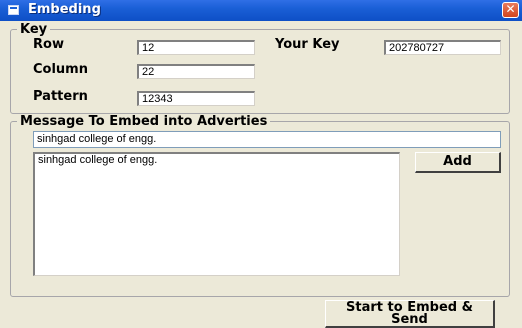 This screenshot has width=522, height=328. Describe the element at coordinates (13, 10) in the screenshot. I see `window-icon` at that location.